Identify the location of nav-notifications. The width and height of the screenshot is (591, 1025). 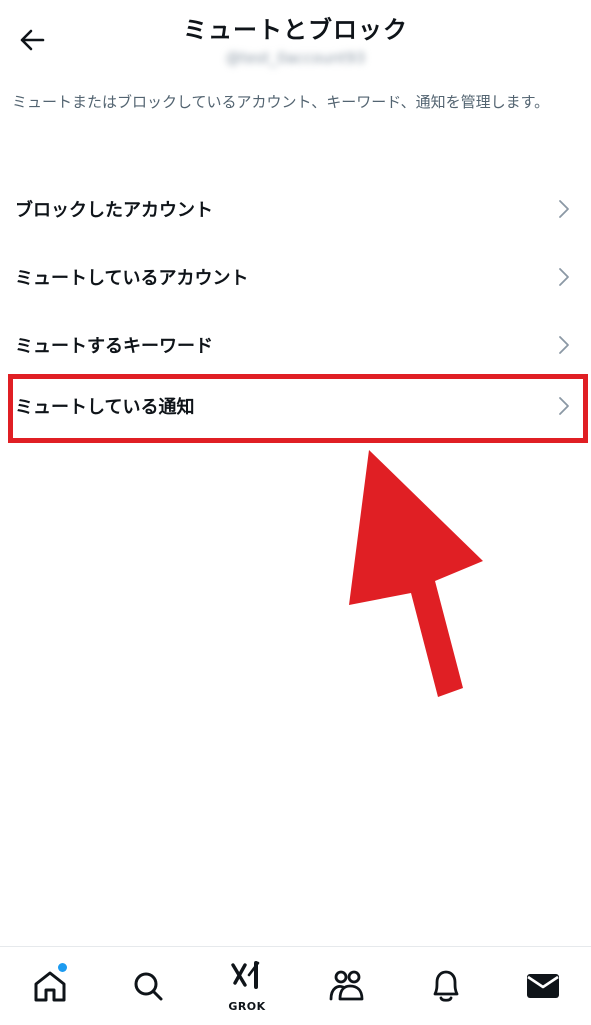
(446, 986).